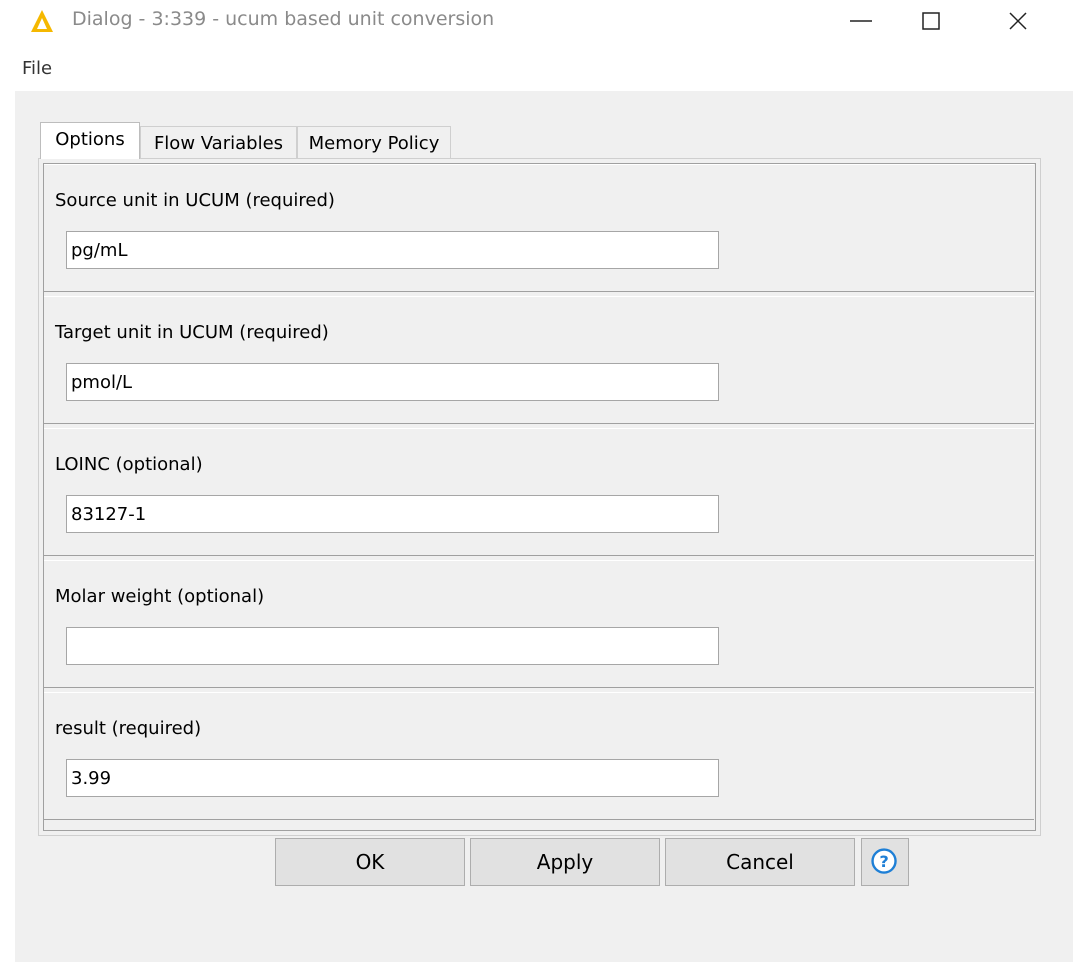  What do you see at coordinates (37, 68) in the screenshot?
I see `menu-file: File` at bounding box center [37, 68].